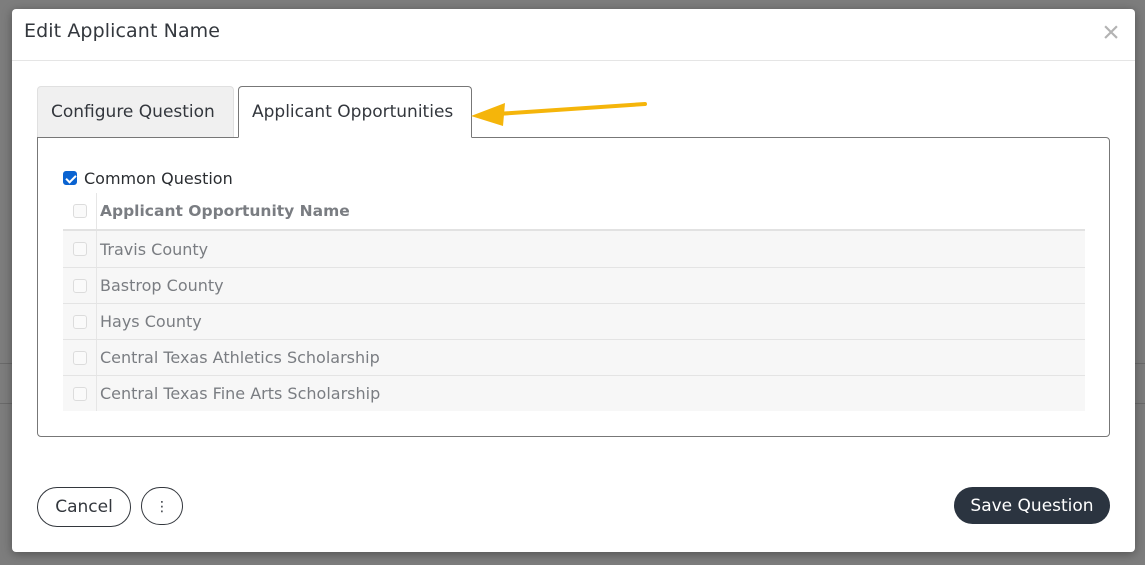 Image resolution: width=1145 pixels, height=565 pixels. I want to click on cancel-button: Cancel, so click(84, 507).